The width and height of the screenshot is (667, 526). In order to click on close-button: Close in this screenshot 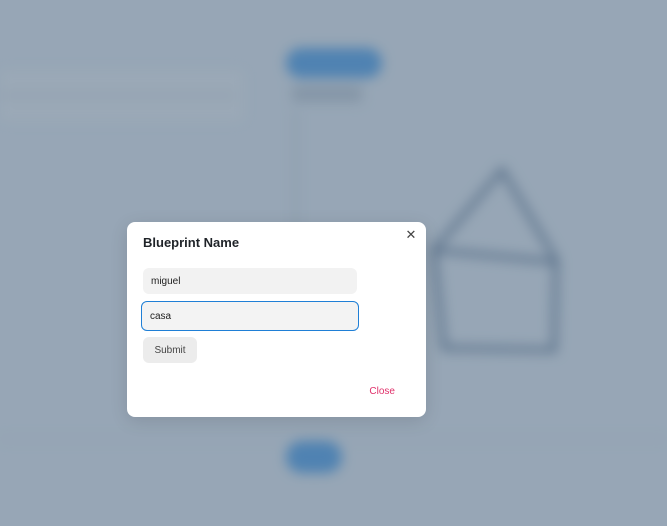, I will do `click(382, 391)`.